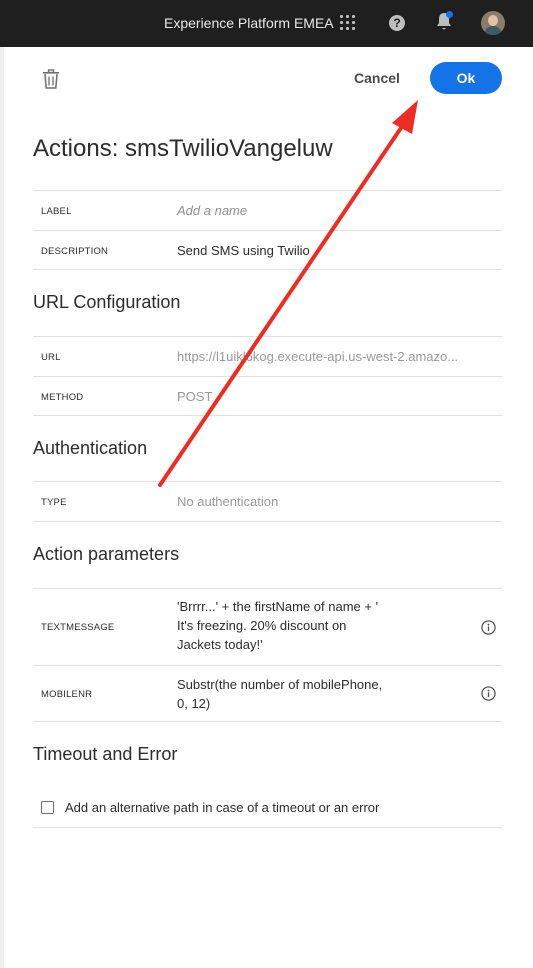 The image size is (533, 968). What do you see at coordinates (449, 14) in the screenshot?
I see `notification-badge` at bounding box center [449, 14].